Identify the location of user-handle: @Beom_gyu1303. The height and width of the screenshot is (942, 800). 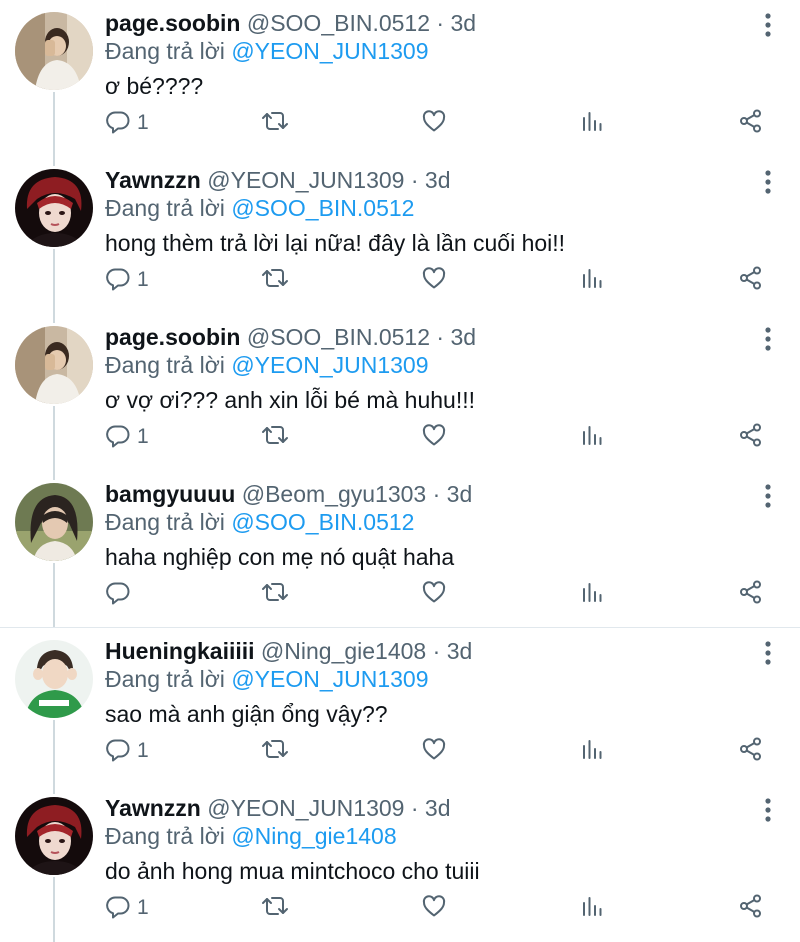
(334, 494).